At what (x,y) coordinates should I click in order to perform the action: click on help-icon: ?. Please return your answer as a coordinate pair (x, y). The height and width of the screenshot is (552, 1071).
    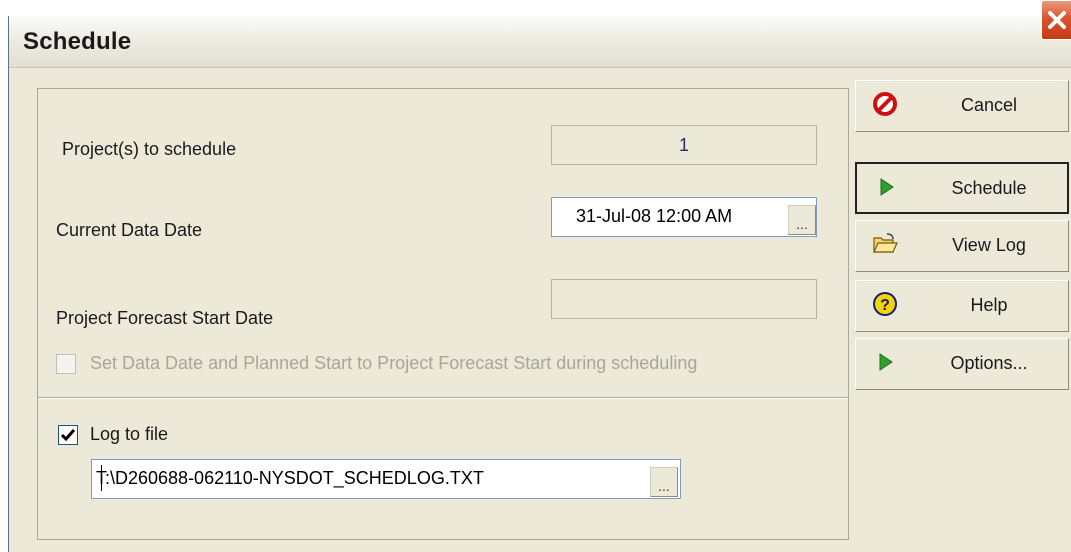
    Looking at the image, I should click on (885, 304).